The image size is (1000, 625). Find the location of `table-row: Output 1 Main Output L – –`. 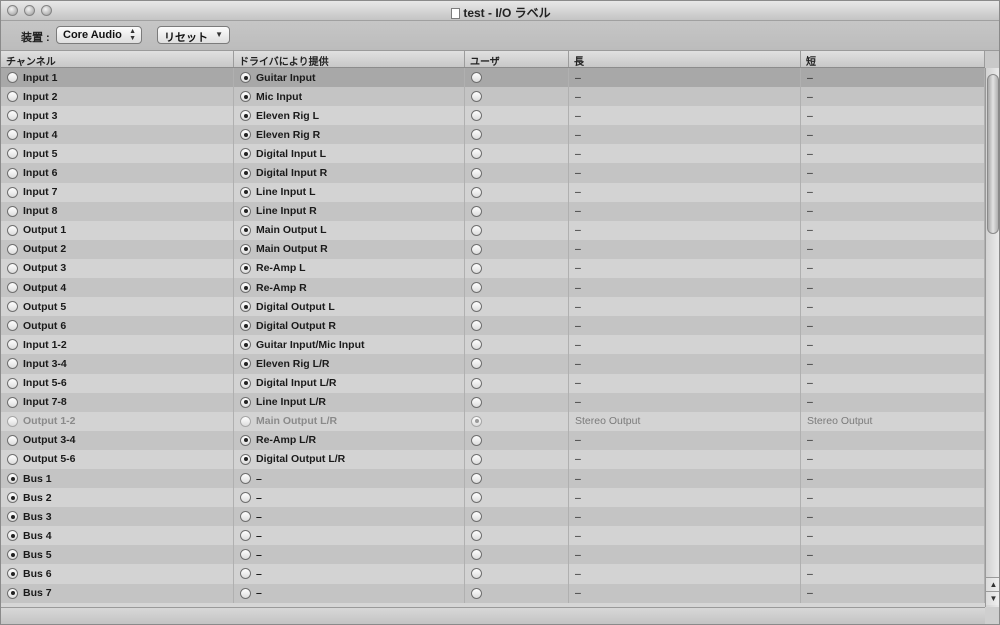

table-row: Output 1 Main Output L – – is located at coordinates (493, 230).